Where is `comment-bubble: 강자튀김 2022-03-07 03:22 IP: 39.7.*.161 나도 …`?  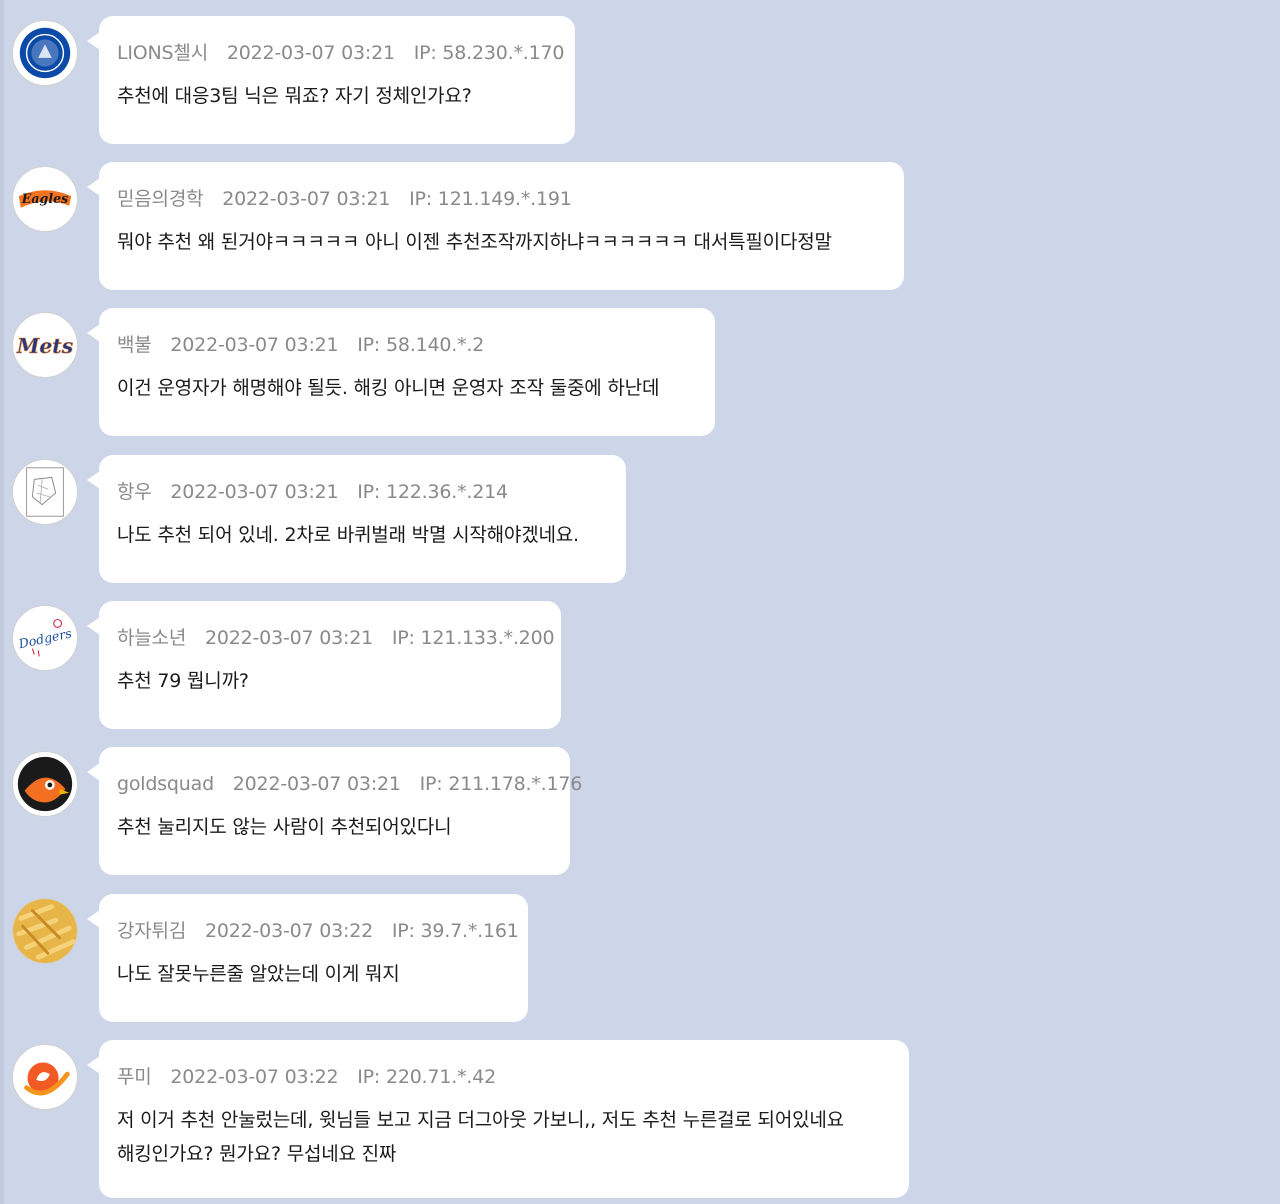
comment-bubble: 강자튀김 2022-03-07 03:22 IP: 39.7.*.161 나도 … is located at coordinates (307, 958).